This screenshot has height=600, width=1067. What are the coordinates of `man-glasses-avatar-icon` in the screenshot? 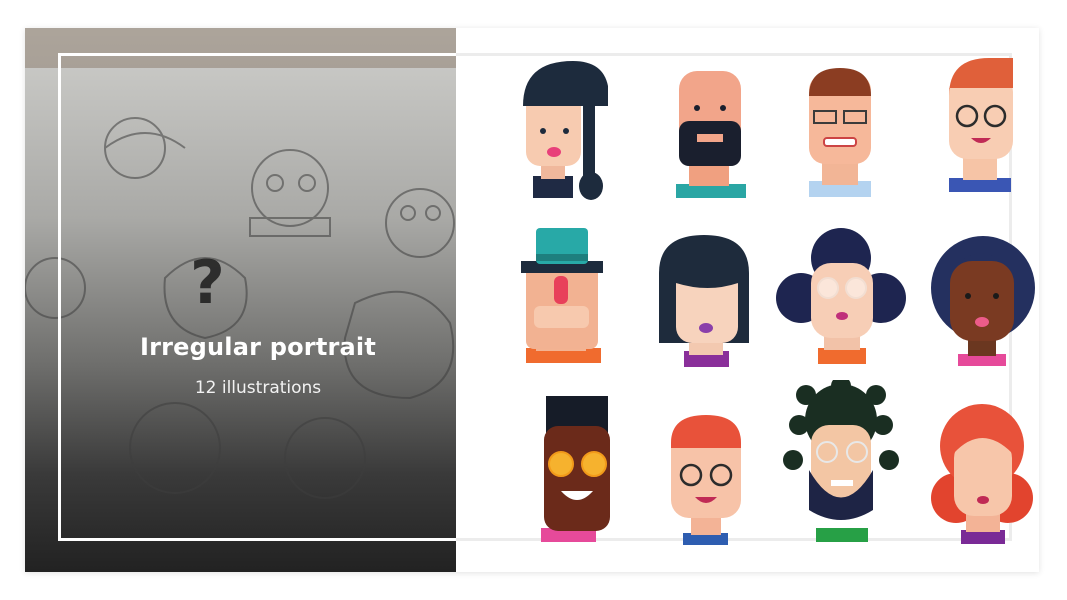 It's located at (839, 136).